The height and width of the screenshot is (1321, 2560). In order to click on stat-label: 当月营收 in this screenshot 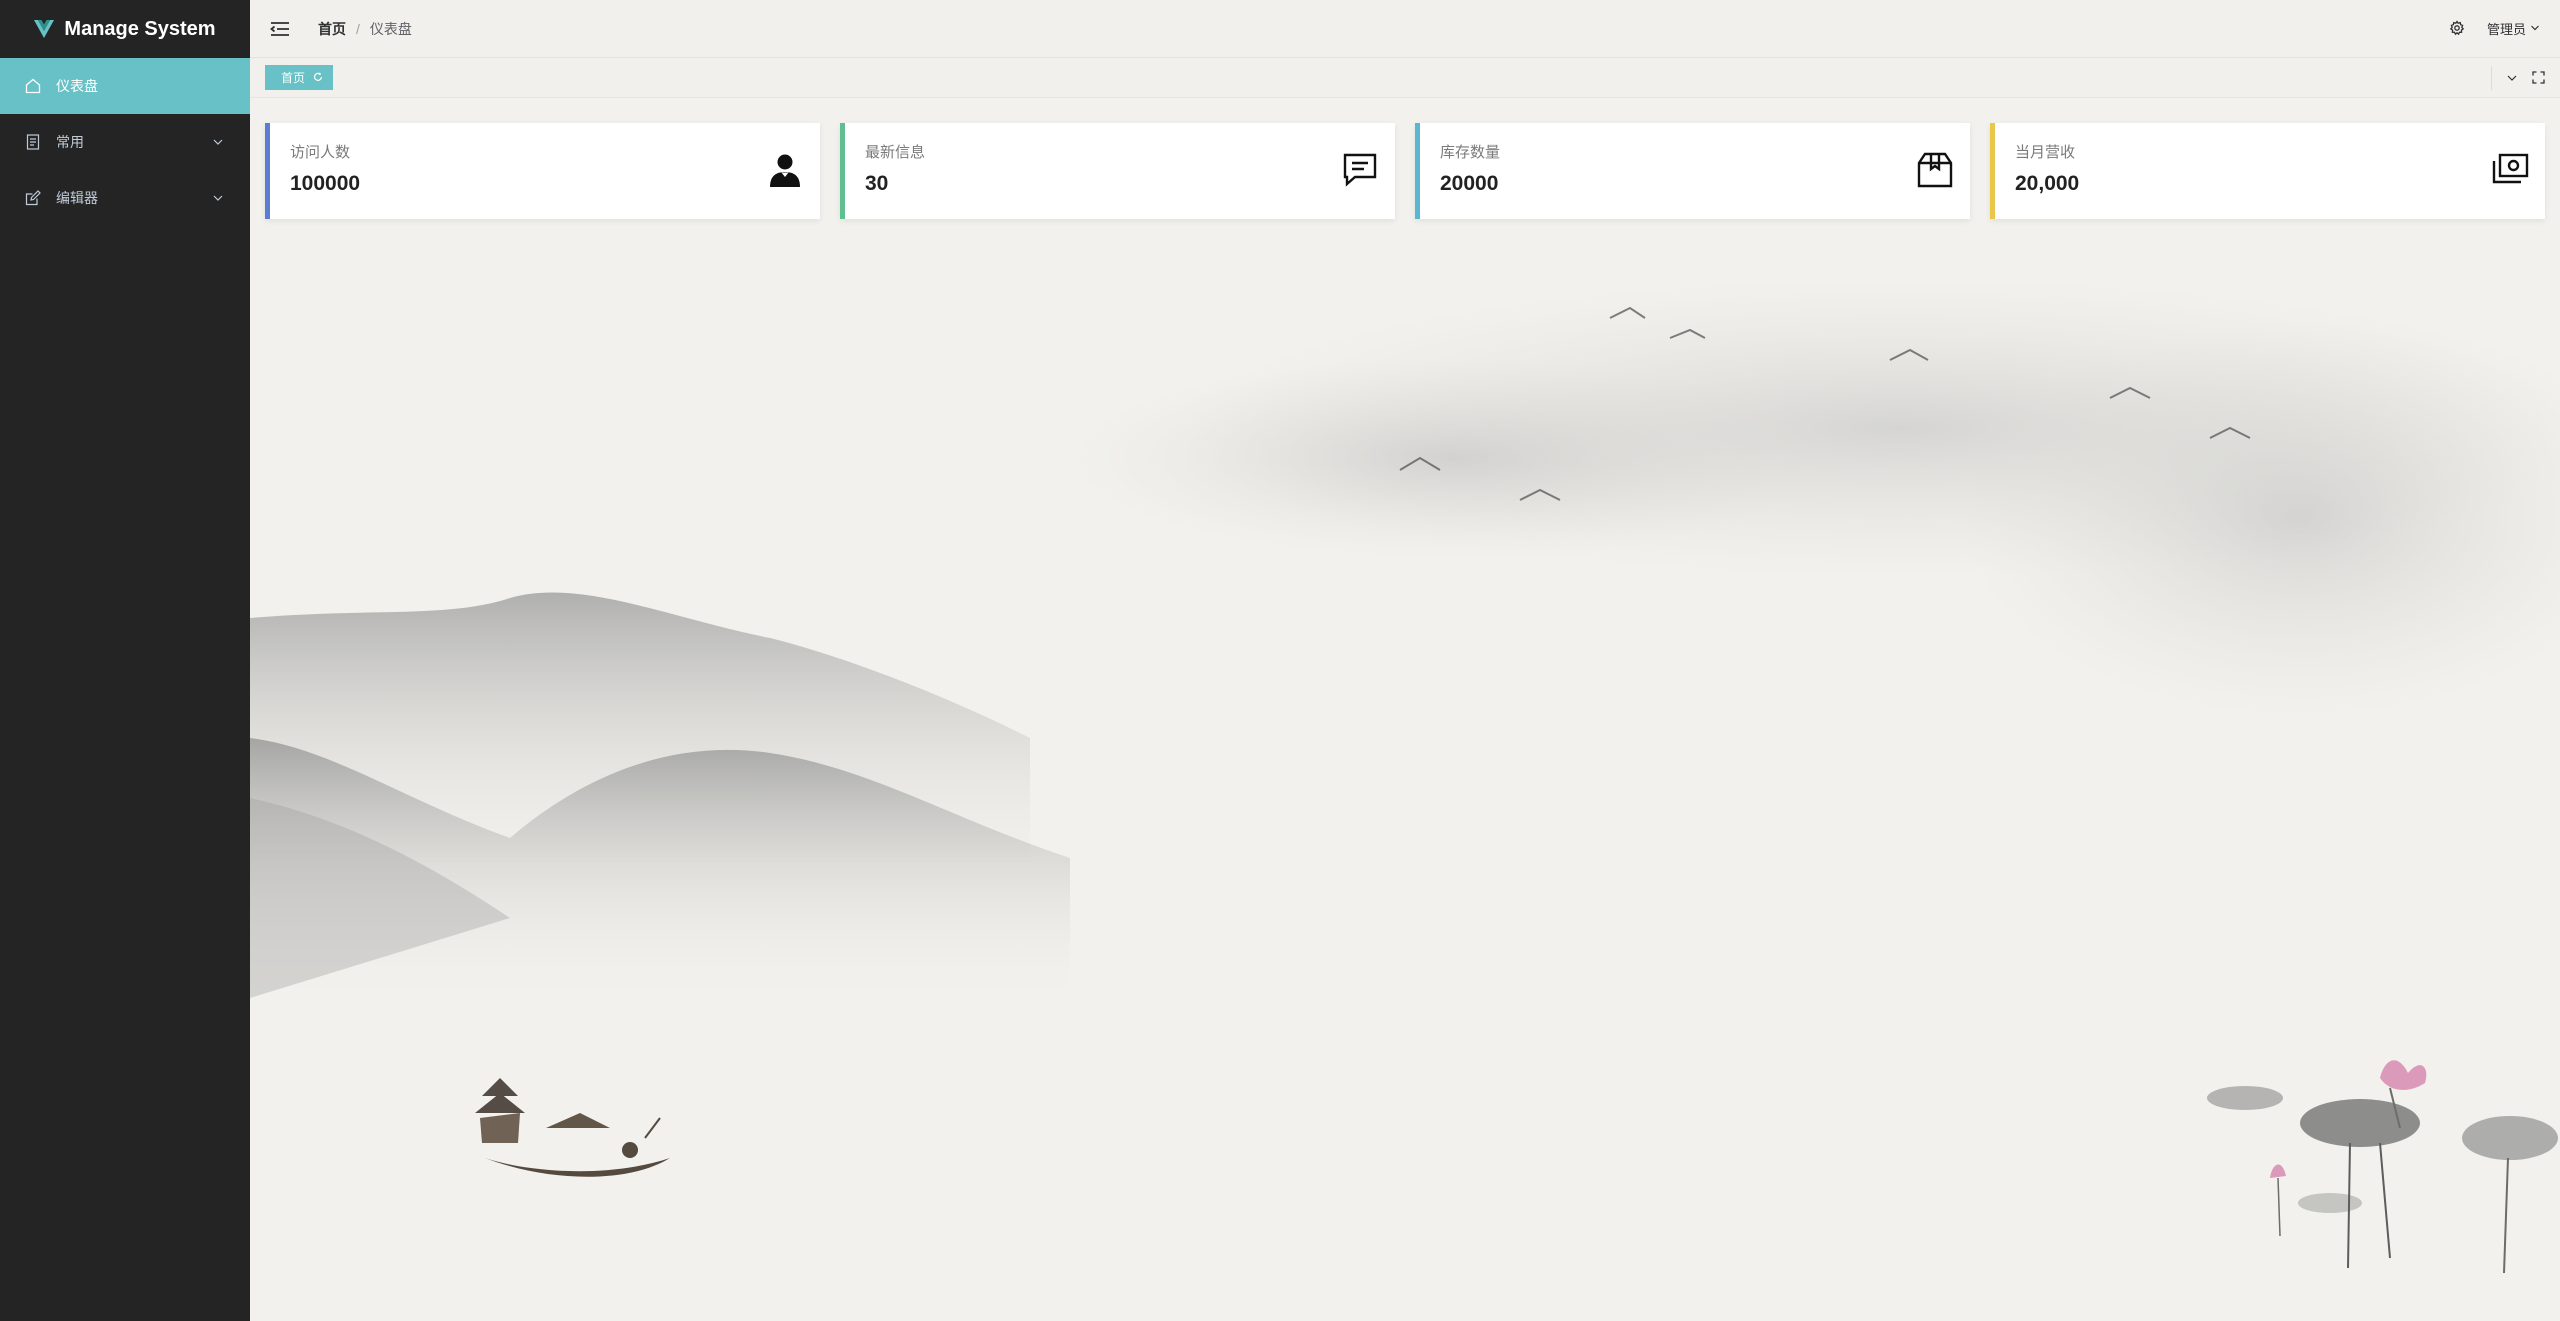, I will do `click(2045, 152)`.